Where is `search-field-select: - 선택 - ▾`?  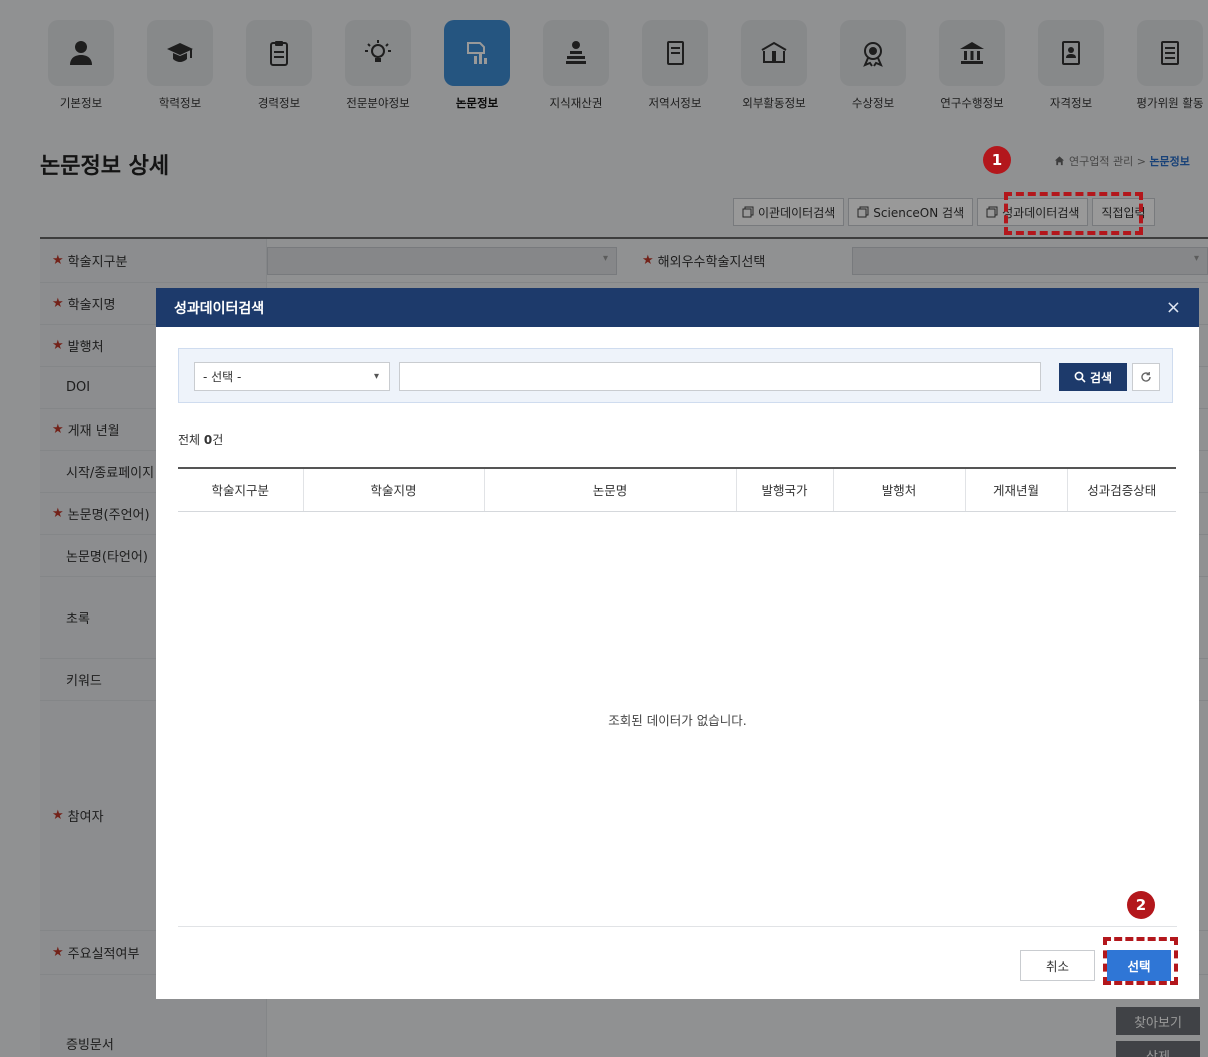 search-field-select: - 선택 - ▾ is located at coordinates (292, 376).